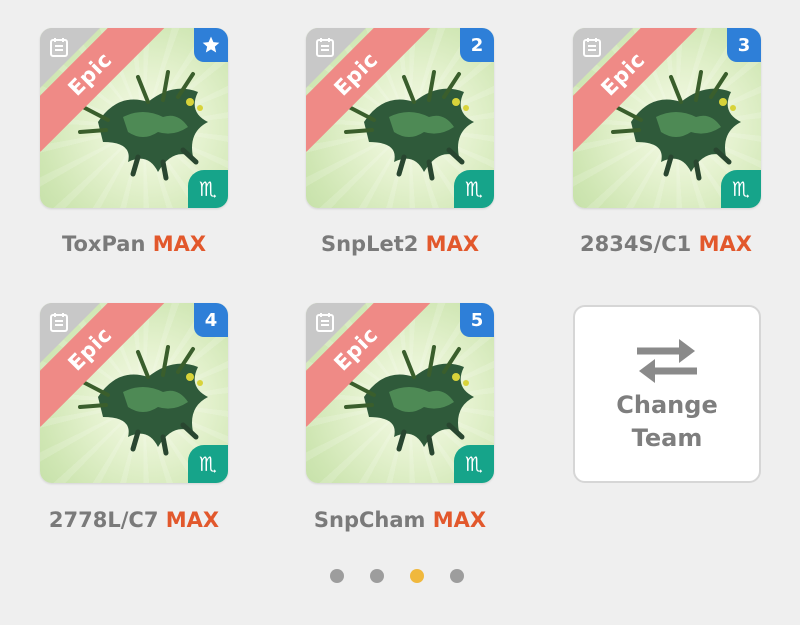 This screenshot has height=625, width=800. Describe the element at coordinates (744, 45) in the screenshot. I see `team-slot-badge: 3` at that location.